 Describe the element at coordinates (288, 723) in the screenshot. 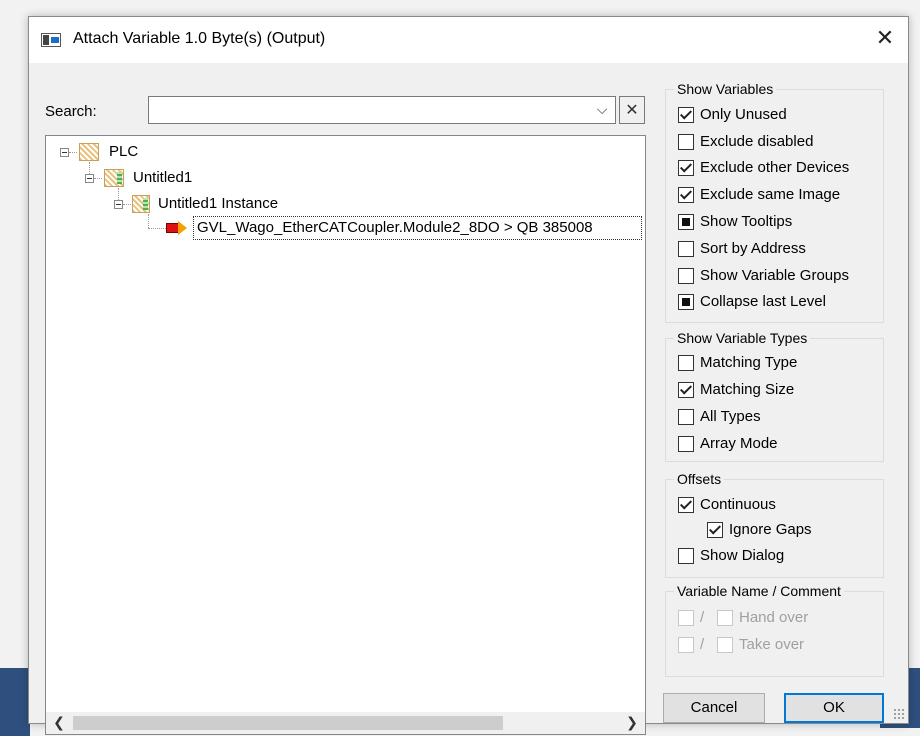

I see `scrollbar-thumb` at that location.